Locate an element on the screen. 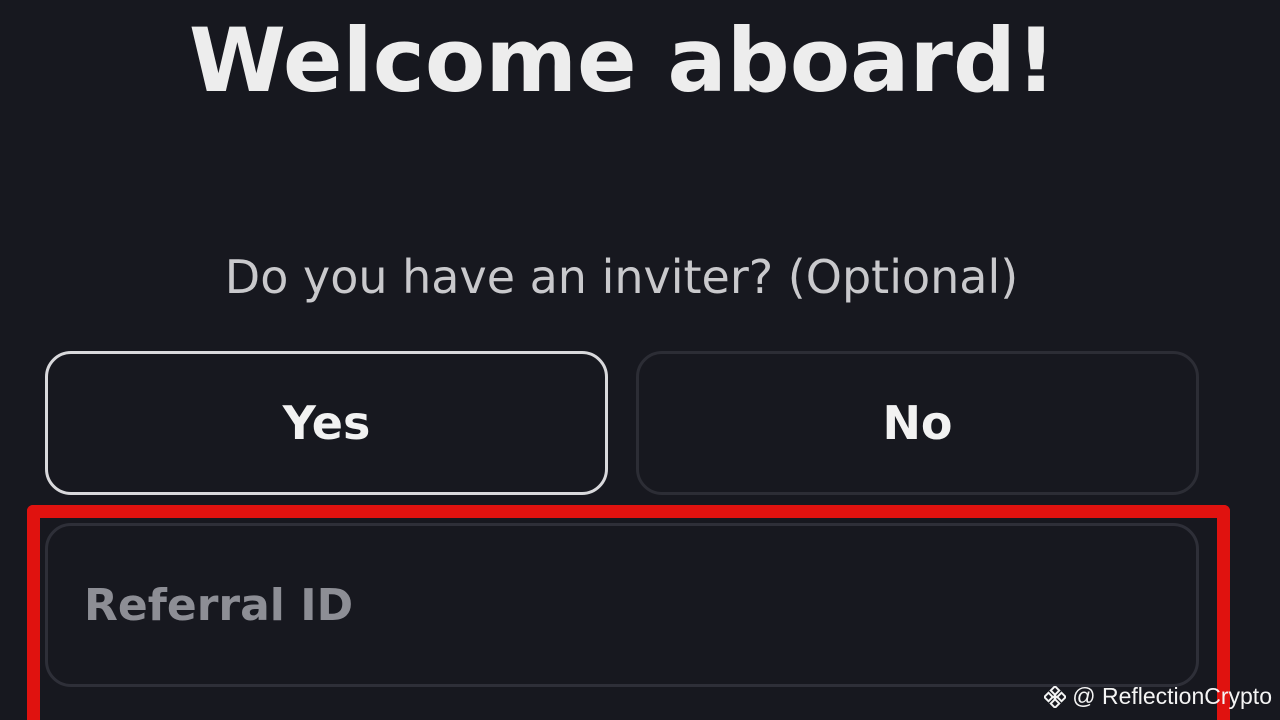 This screenshot has height=720, width=1280. no-button: No is located at coordinates (917, 423).